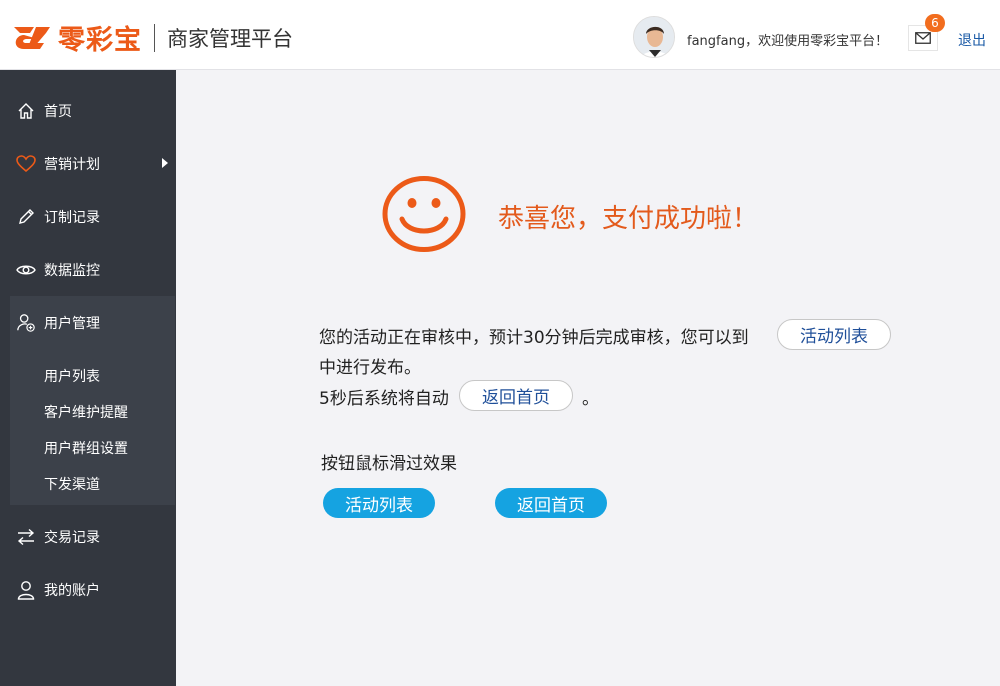 This screenshot has width=1000, height=686. Describe the element at coordinates (72, 217) in the screenshot. I see `sidebar-item-label: 订制记录` at that location.